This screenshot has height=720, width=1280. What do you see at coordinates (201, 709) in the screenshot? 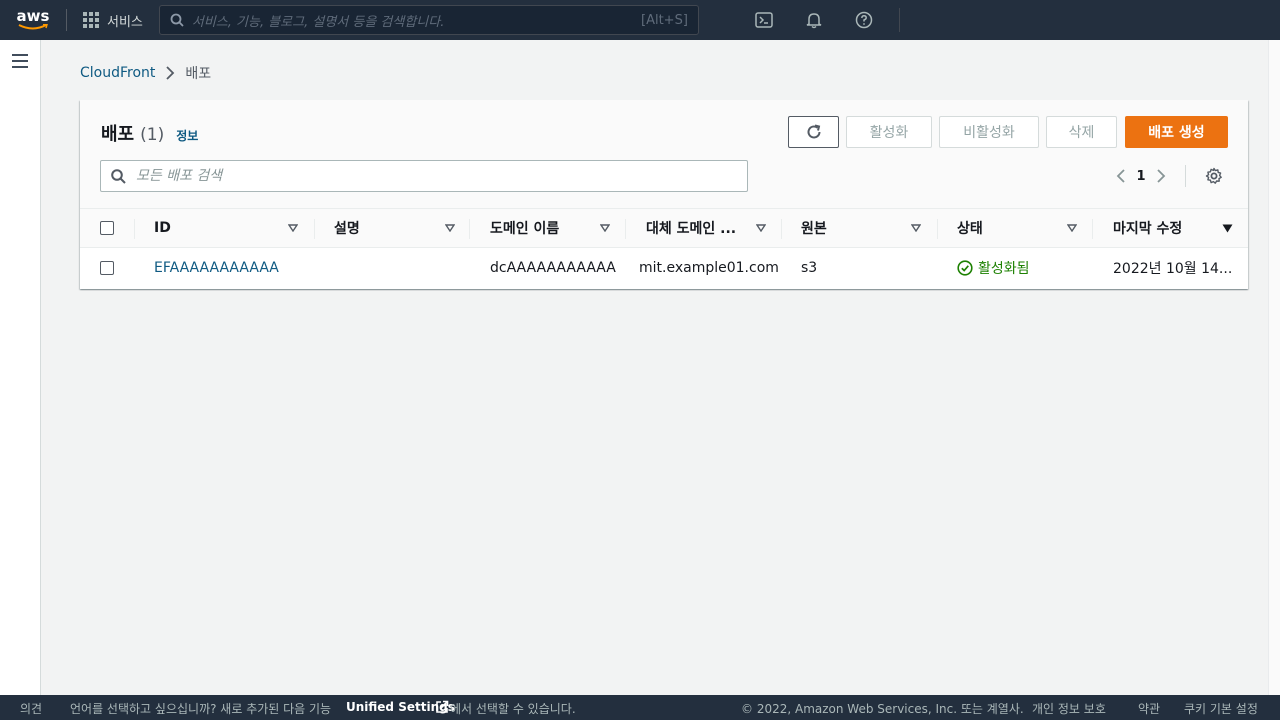
I see `language-prompt: 언어를 선택하고 싶으십니까? 새로 추가된 다음 기능` at bounding box center [201, 709].